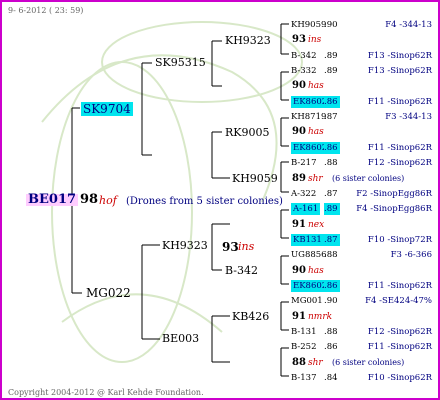 This screenshot has width=440, height=400. Describe the element at coordinates (255, 178) in the screenshot. I see `gen3-id: KH9059` at that location.